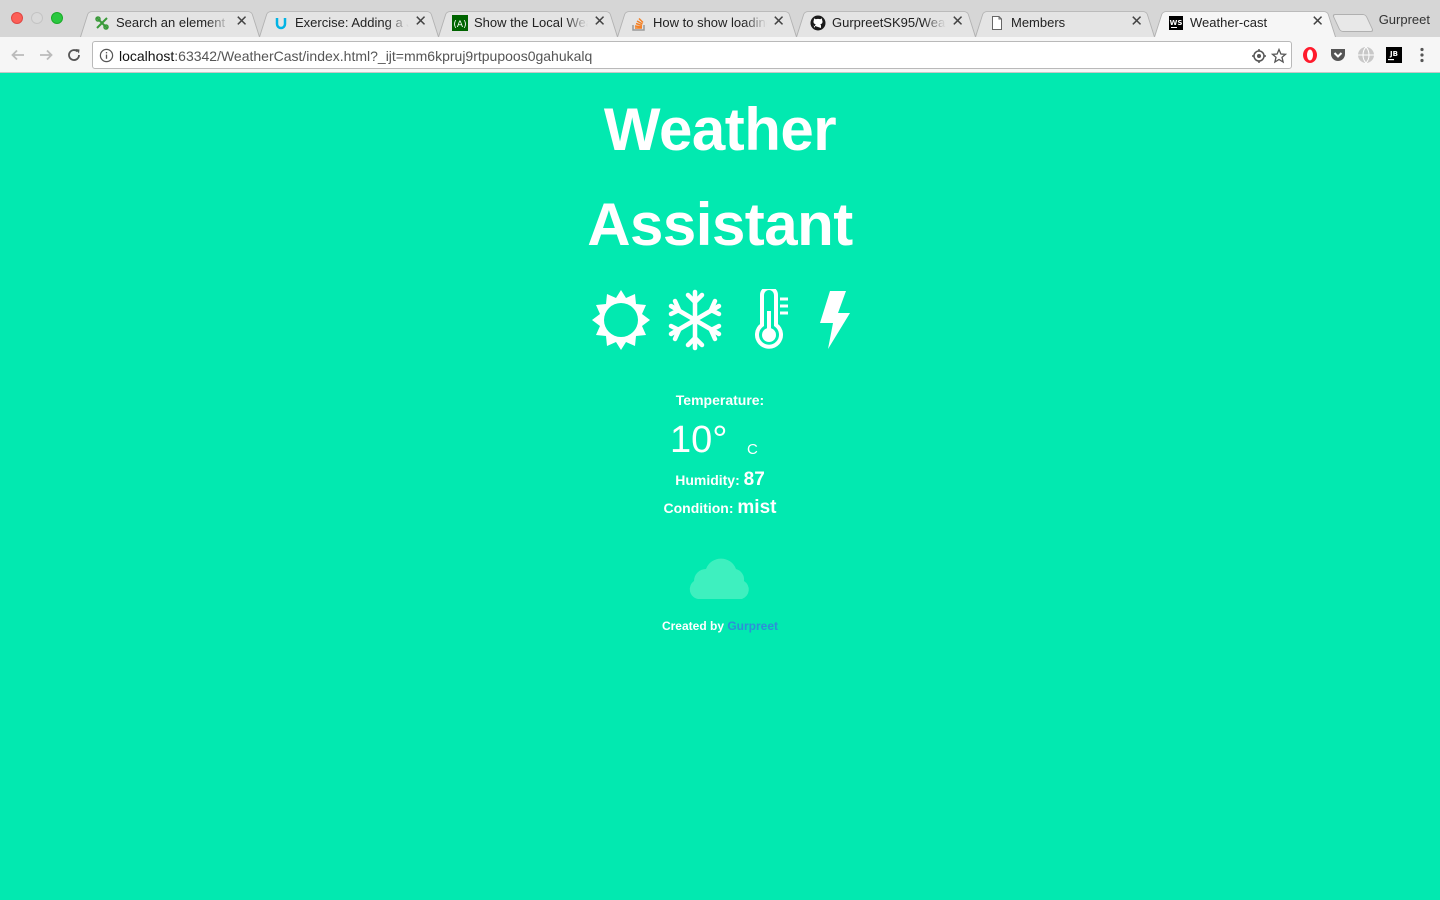 The height and width of the screenshot is (900, 1440). What do you see at coordinates (752, 626) in the screenshot?
I see `author-link: Gurpreet` at bounding box center [752, 626].